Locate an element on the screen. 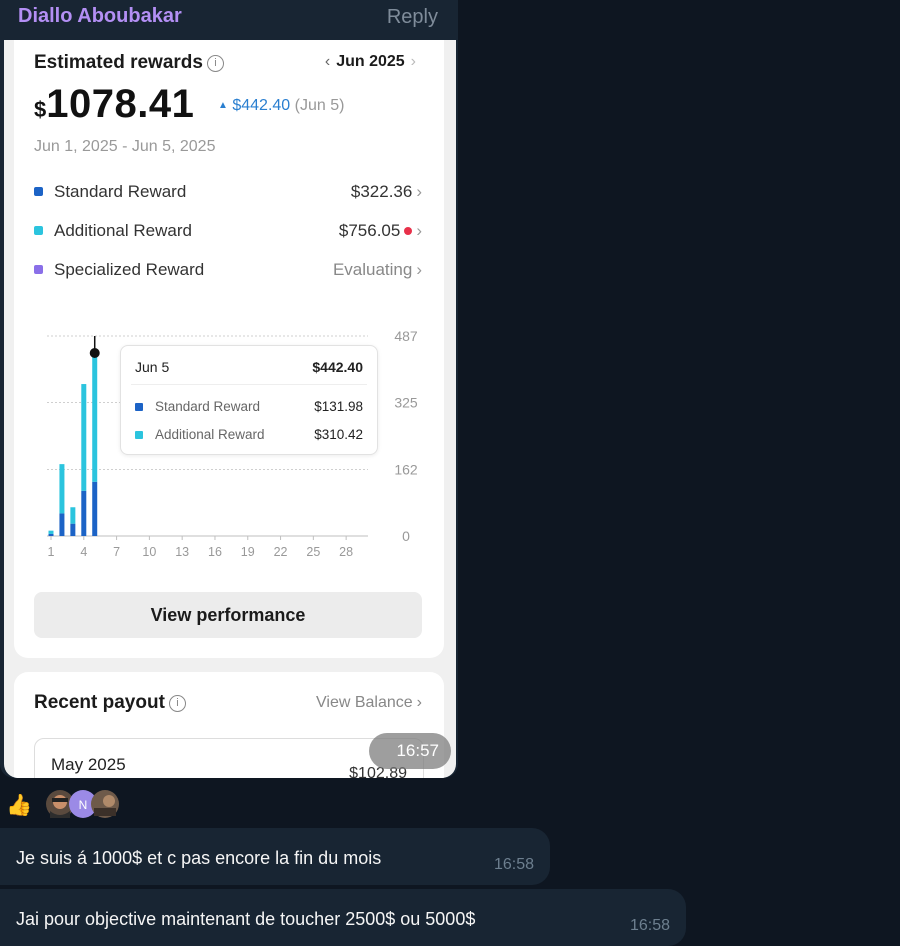 This screenshot has height=946, width=900. reactions-bar: 👍 N is located at coordinates (66, 804).